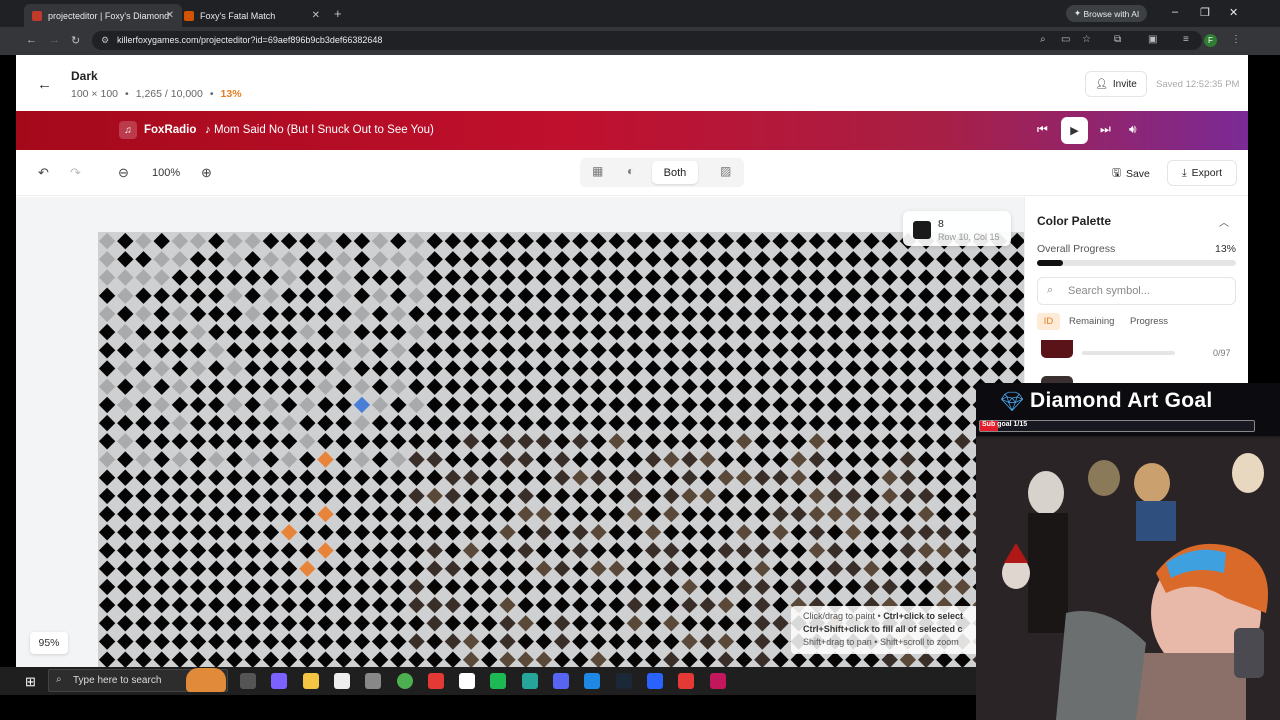 Image resolution: width=1280 pixels, height=720 pixels. Describe the element at coordinates (252, 15) in the screenshot. I see `browser-tab: Foxy's Fatal Match ✕` at that location.